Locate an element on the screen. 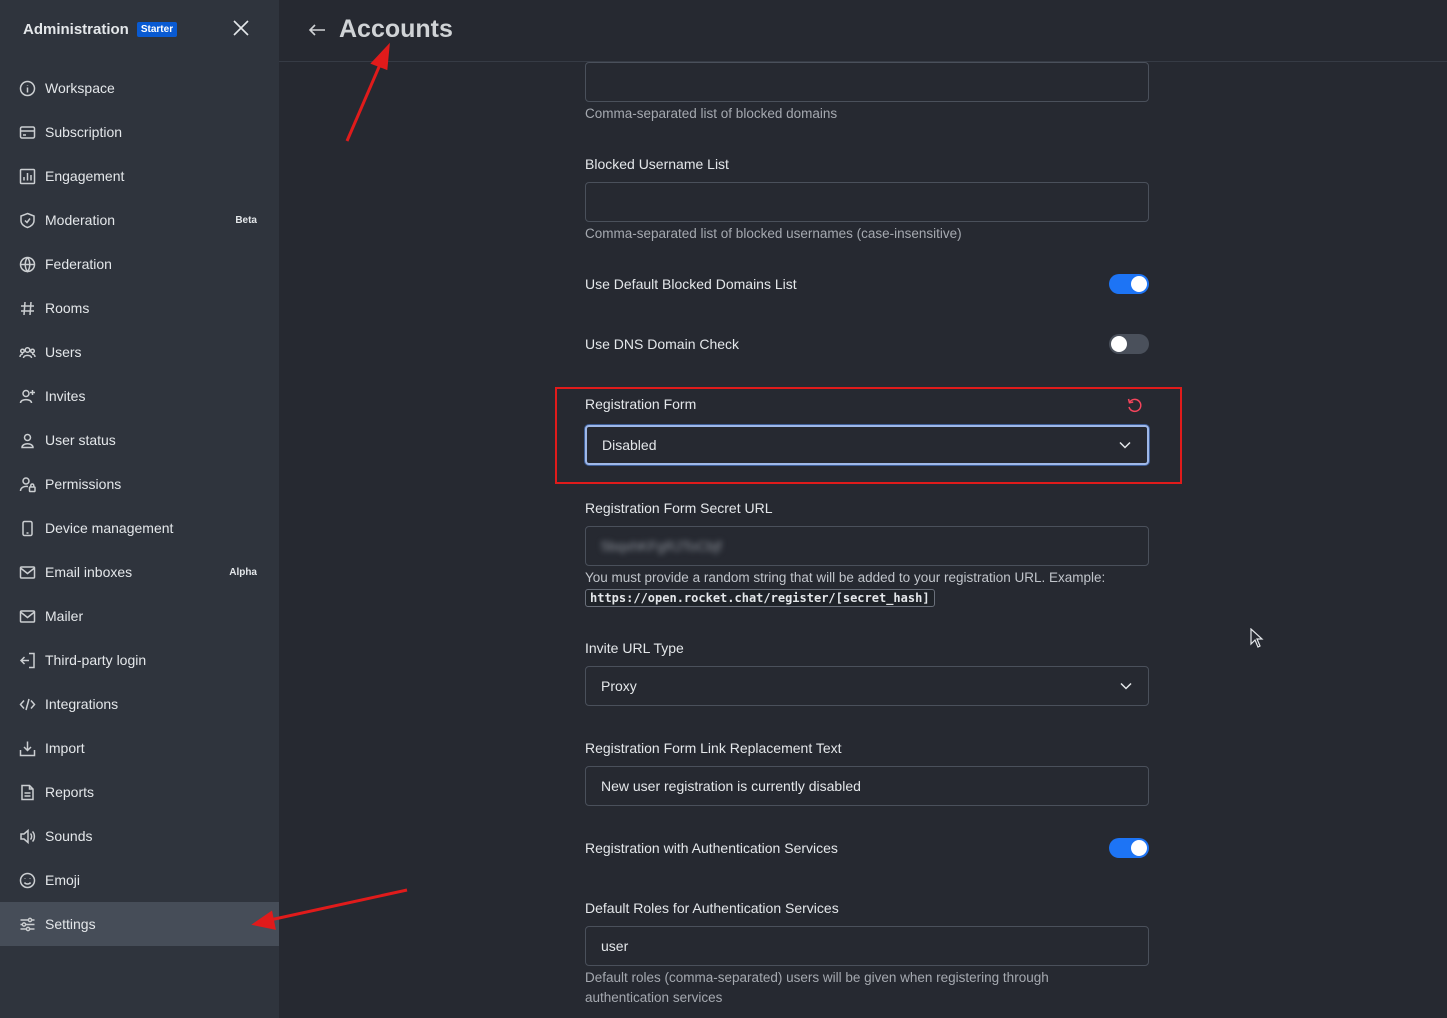 The width and height of the screenshot is (1447, 1018). secret-url-input: 5bqxhKFgRJToCbjf is located at coordinates (867, 546).